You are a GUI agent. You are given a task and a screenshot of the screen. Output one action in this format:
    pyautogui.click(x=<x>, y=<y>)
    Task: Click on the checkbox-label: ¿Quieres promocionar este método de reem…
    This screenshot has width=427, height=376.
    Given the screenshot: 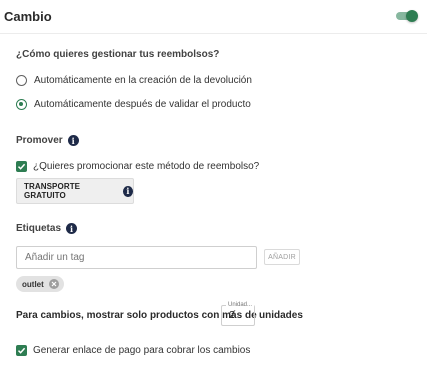 What is the action you would take?
    pyautogui.click(x=146, y=166)
    